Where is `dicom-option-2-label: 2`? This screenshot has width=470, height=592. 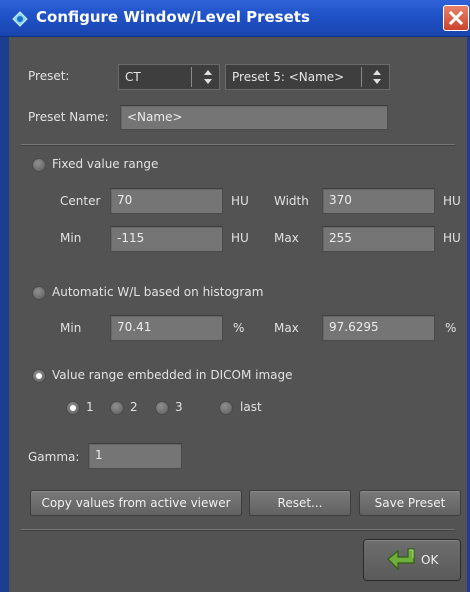 dicom-option-2-label: 2 is located at coordinates (134, 407).